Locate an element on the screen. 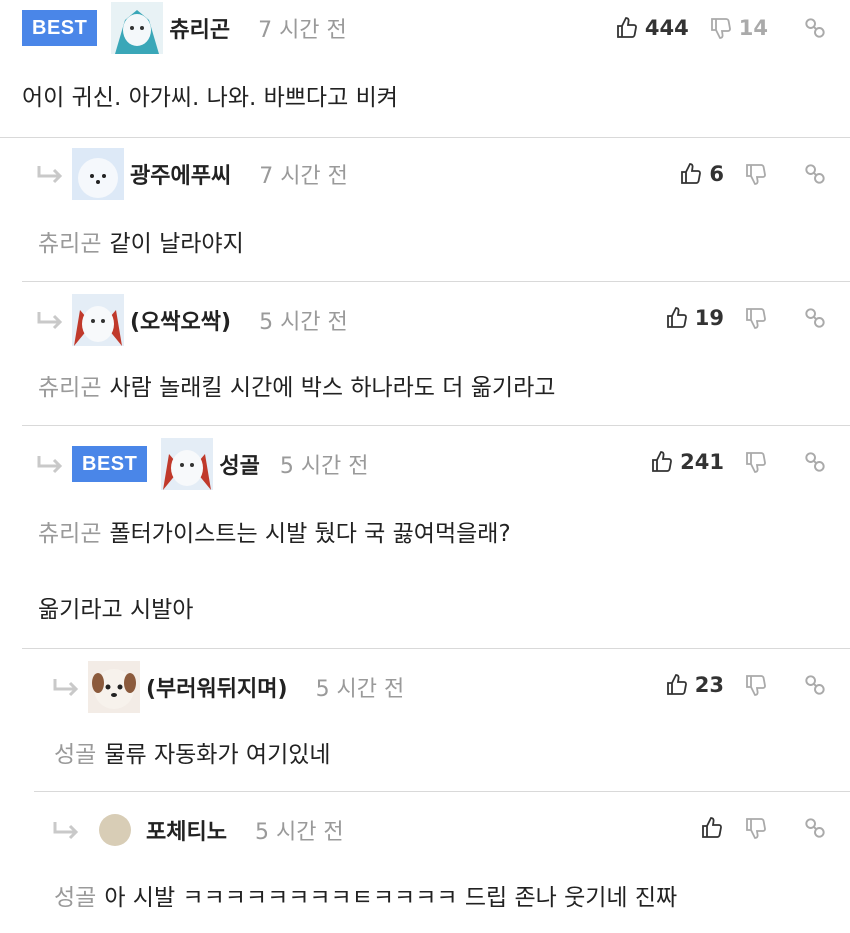  comment-line: 사람 놀래킬 시간에 박스 하나라도 더 옮기라고 is located at coordinates (332, 388).